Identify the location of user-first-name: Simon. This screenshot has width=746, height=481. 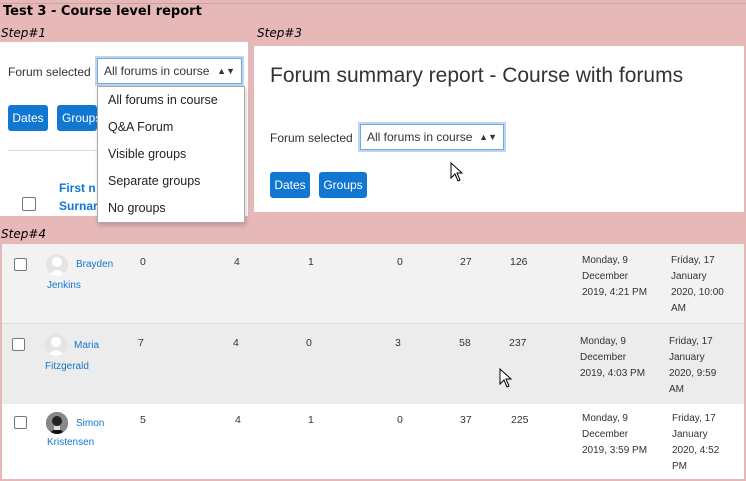
(90, 423).